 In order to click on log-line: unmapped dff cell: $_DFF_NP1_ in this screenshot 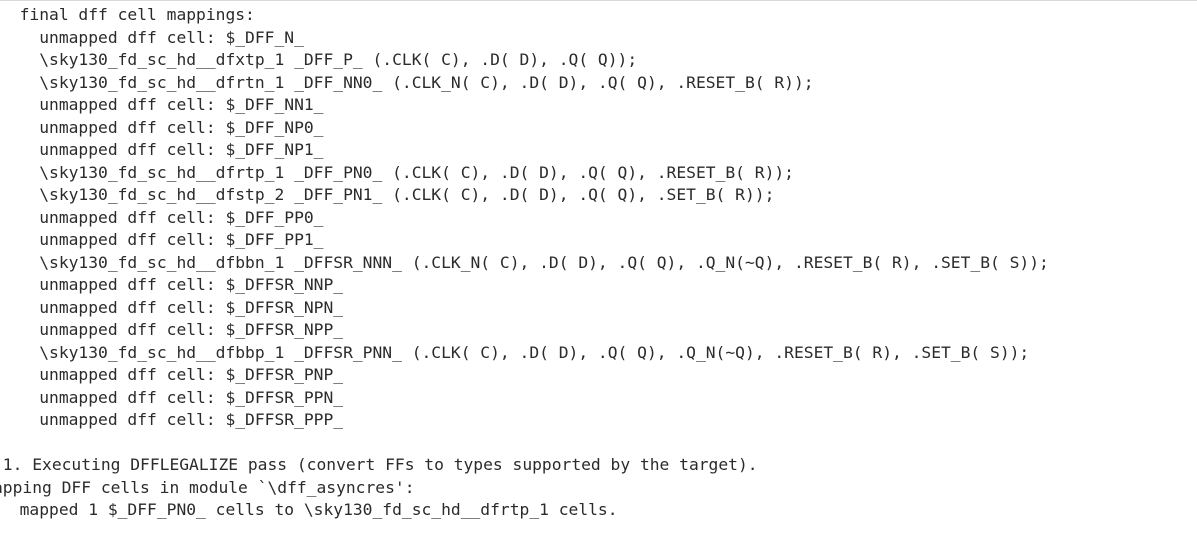, I will do `click(162, 149)`.